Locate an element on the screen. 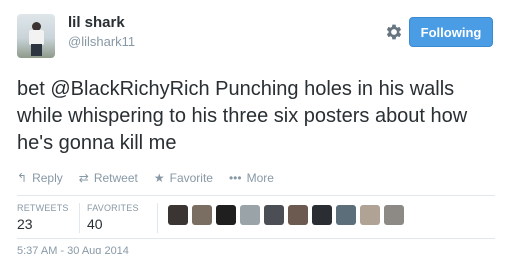 The image size is (512, 254). star-icon: ★ is located at coordinates (159, 178).